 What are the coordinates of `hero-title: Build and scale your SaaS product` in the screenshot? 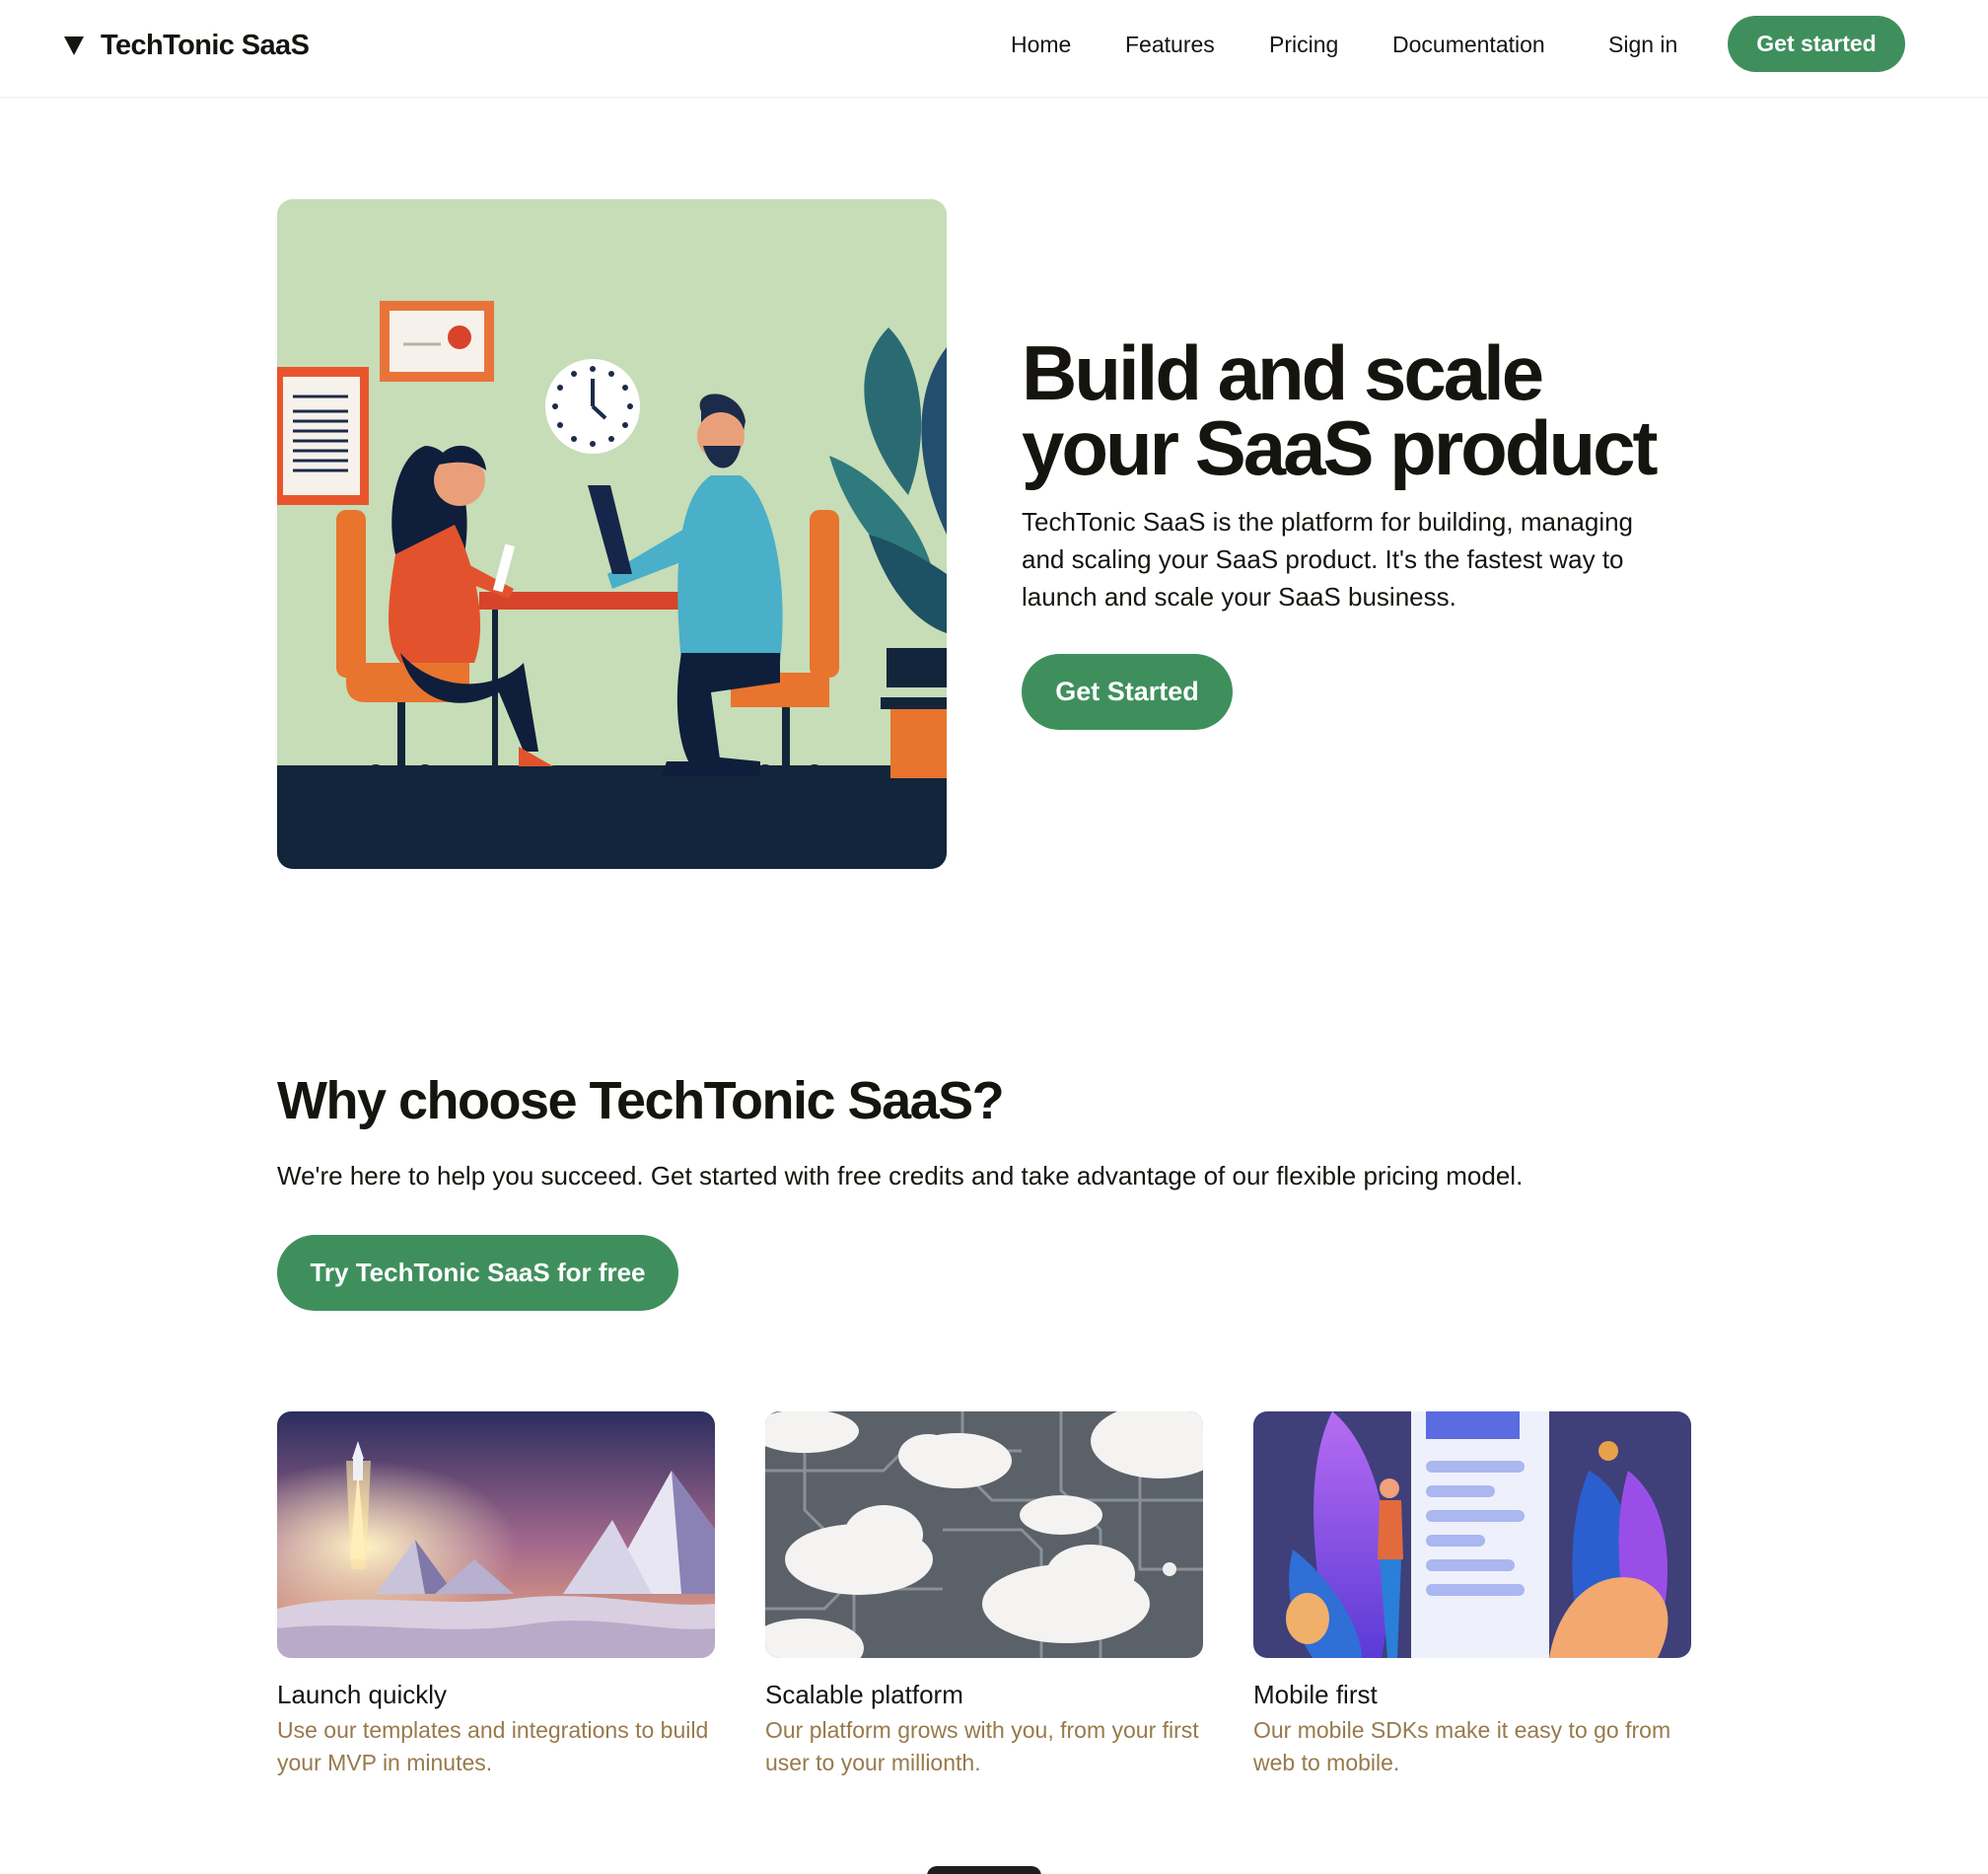 It's located at (1367, 410).